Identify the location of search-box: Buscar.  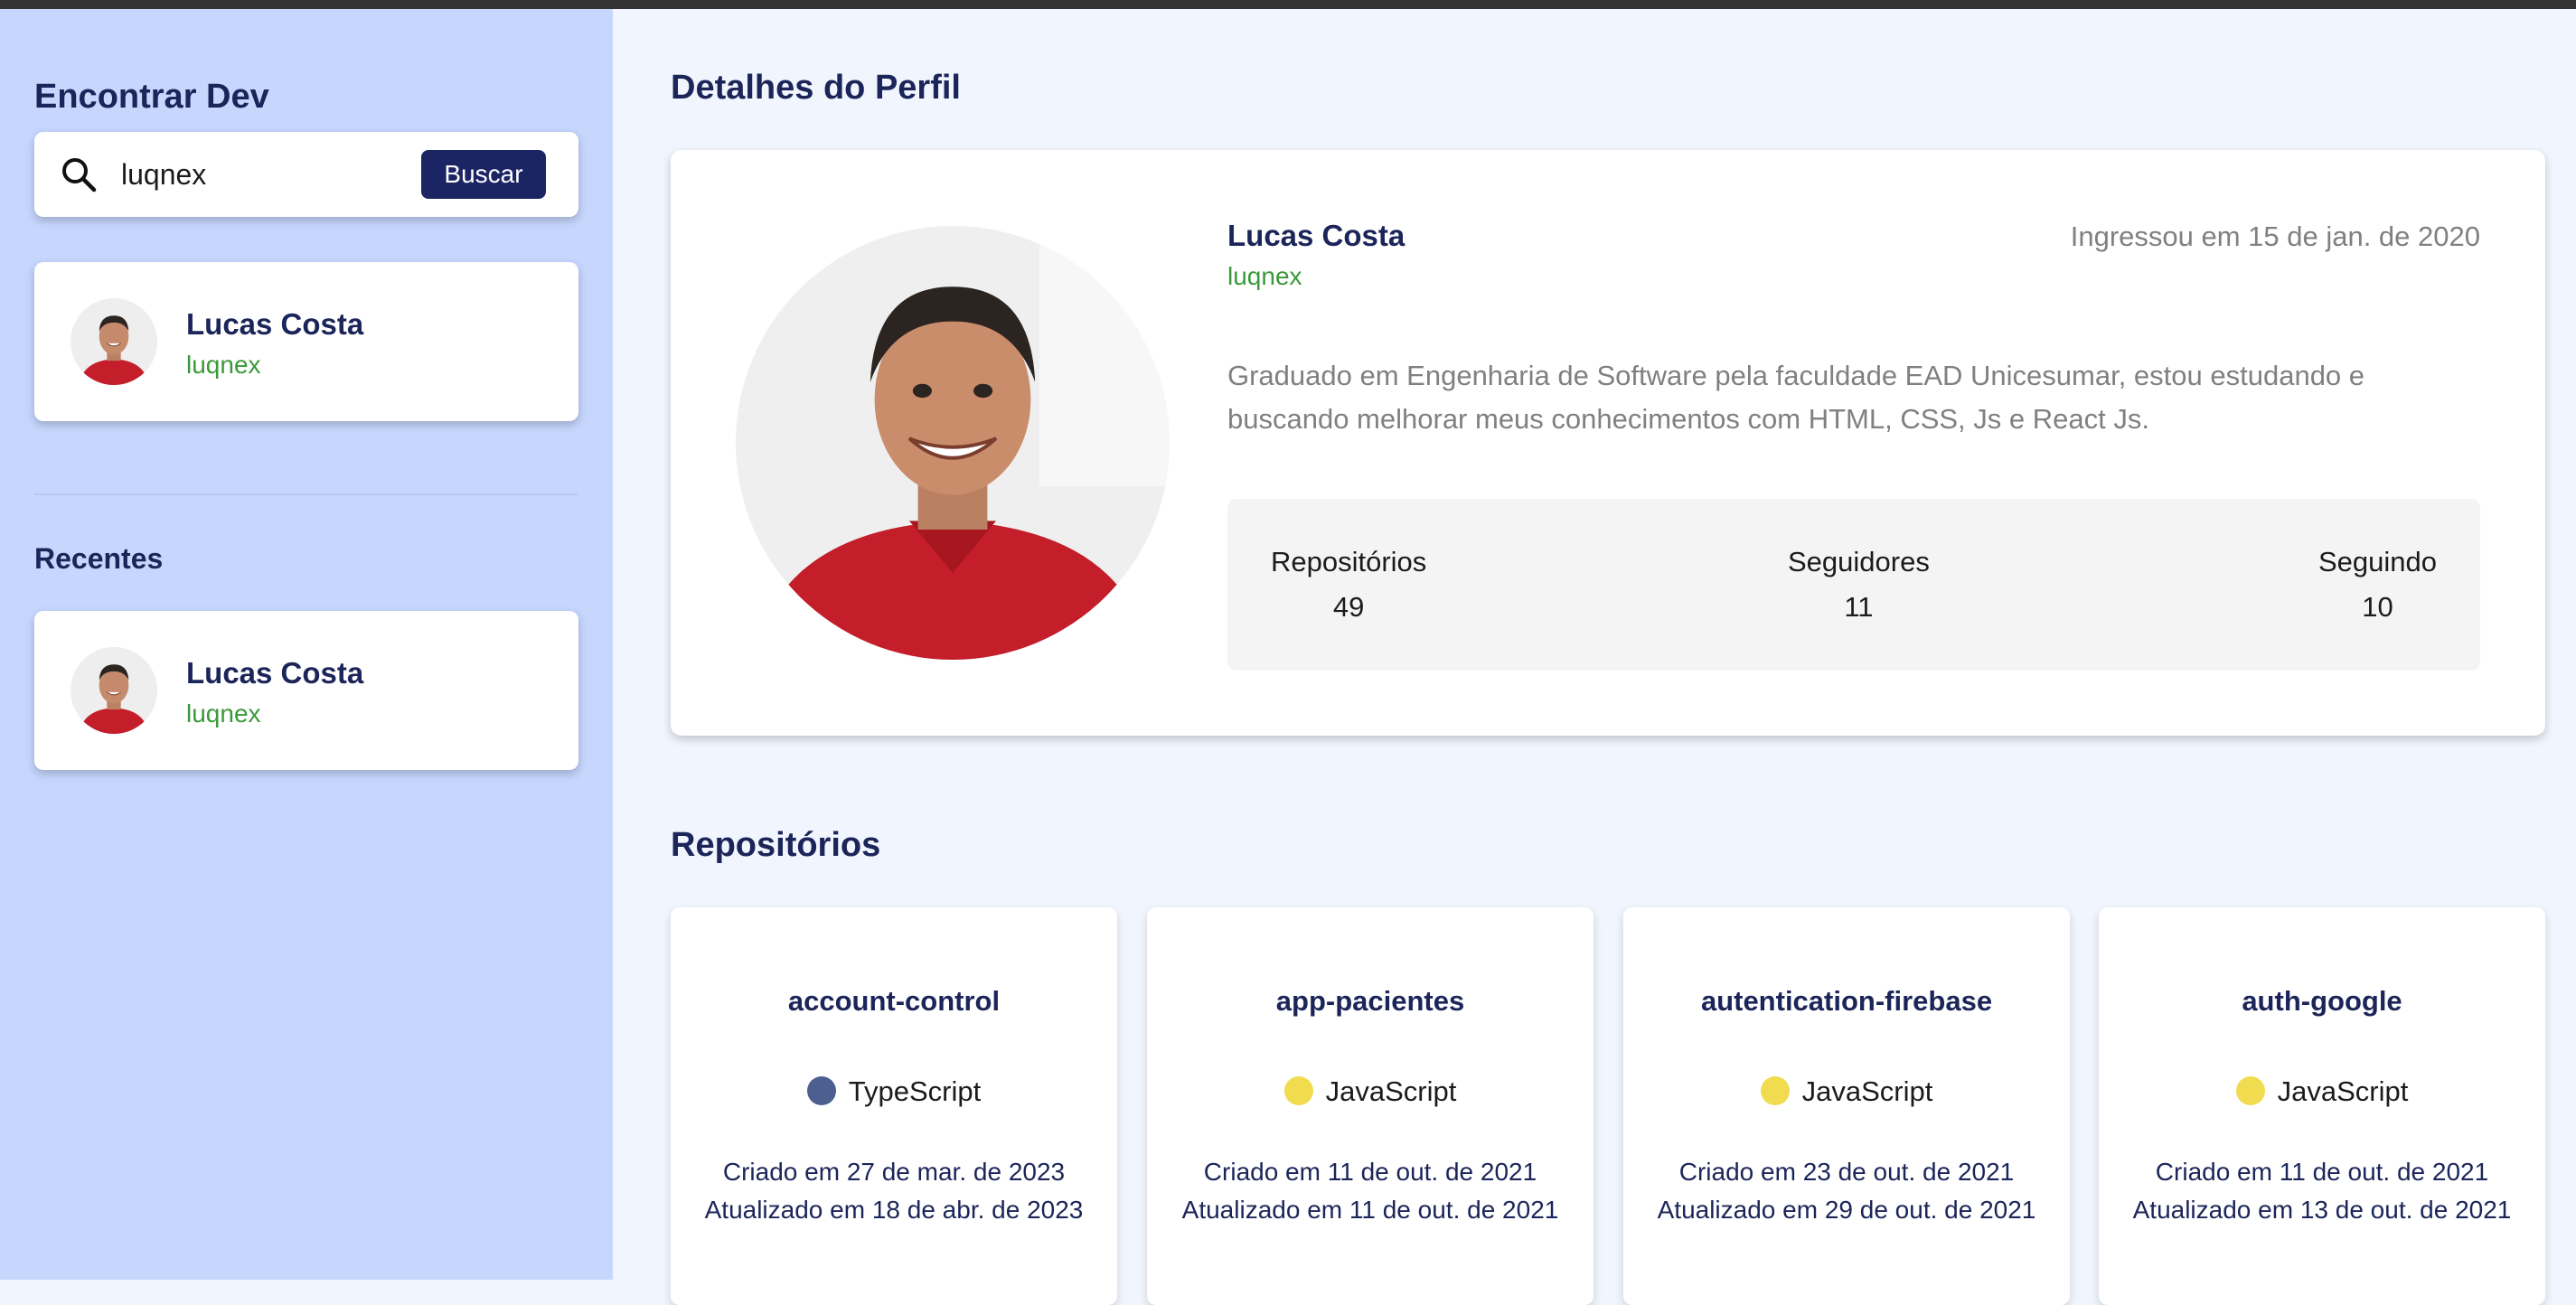
(306, 174).